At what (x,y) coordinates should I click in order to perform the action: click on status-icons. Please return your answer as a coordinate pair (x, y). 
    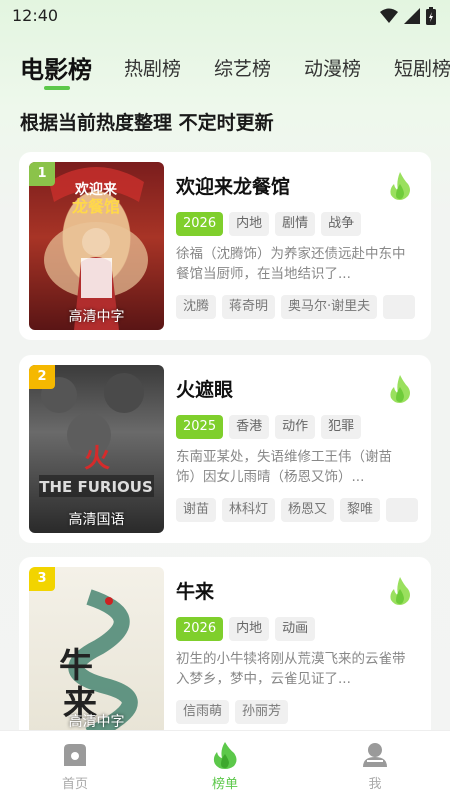
    Looking at the image, I should click on (408, 16).